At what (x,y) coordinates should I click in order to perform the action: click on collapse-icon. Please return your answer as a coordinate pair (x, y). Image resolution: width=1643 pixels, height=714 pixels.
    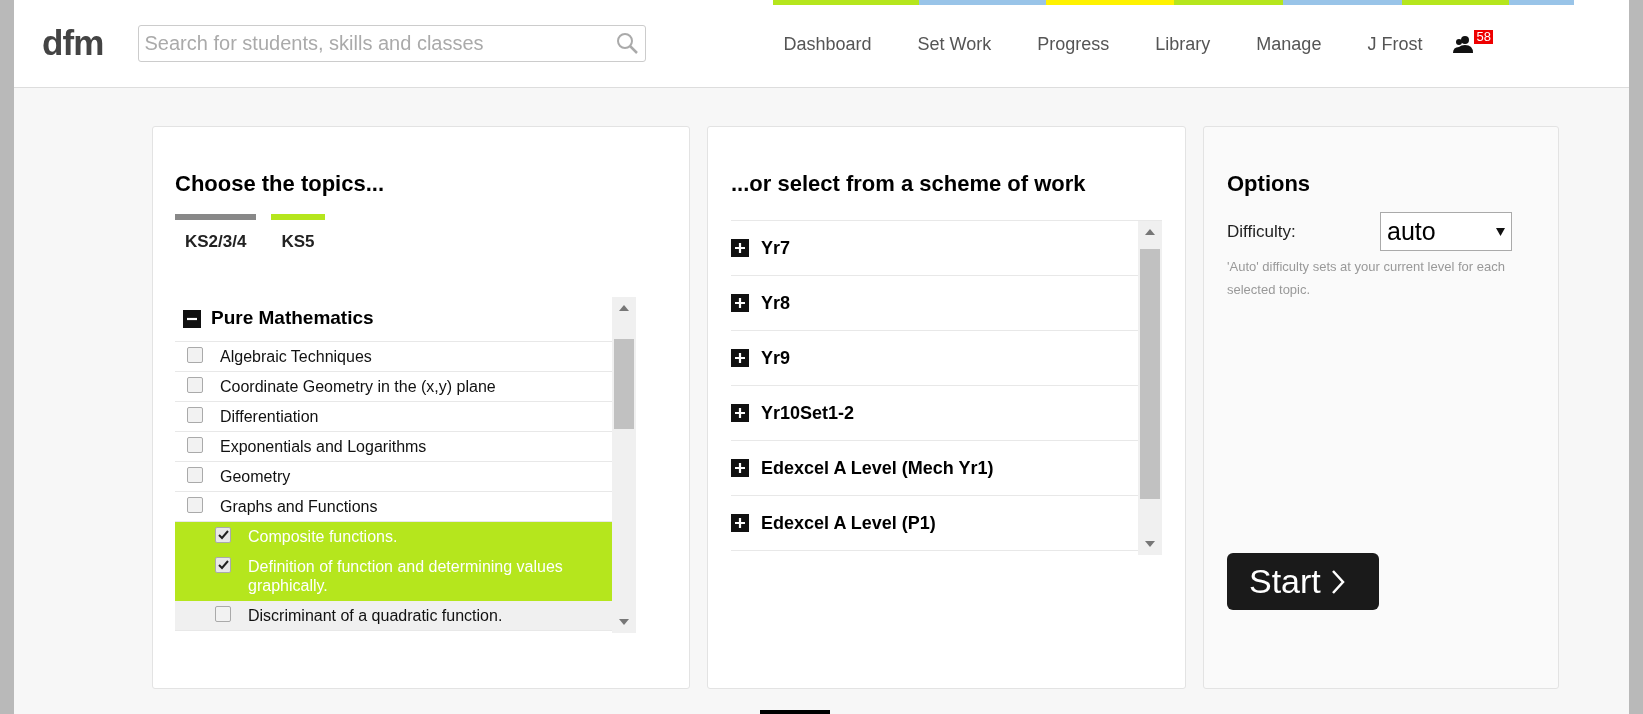
    Looking at the image, I should click on (192, 318).